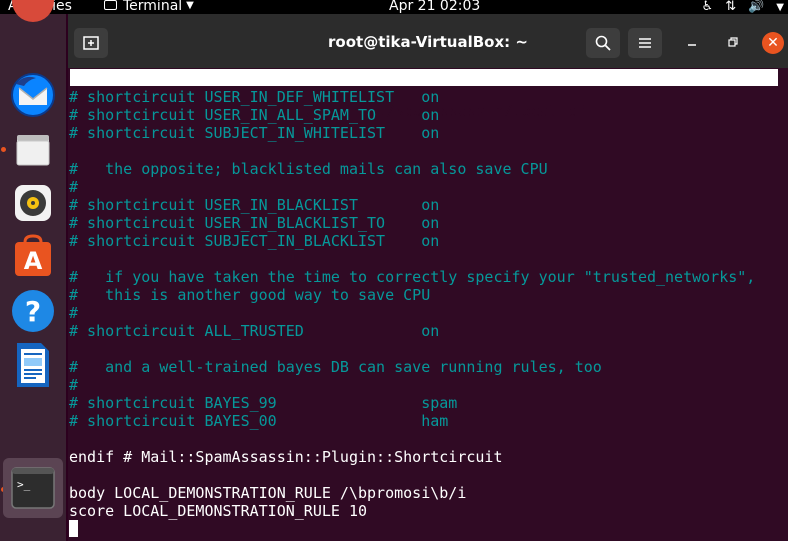 The image size is (788, 541). I want to click on search-icon, so click(603, 43).